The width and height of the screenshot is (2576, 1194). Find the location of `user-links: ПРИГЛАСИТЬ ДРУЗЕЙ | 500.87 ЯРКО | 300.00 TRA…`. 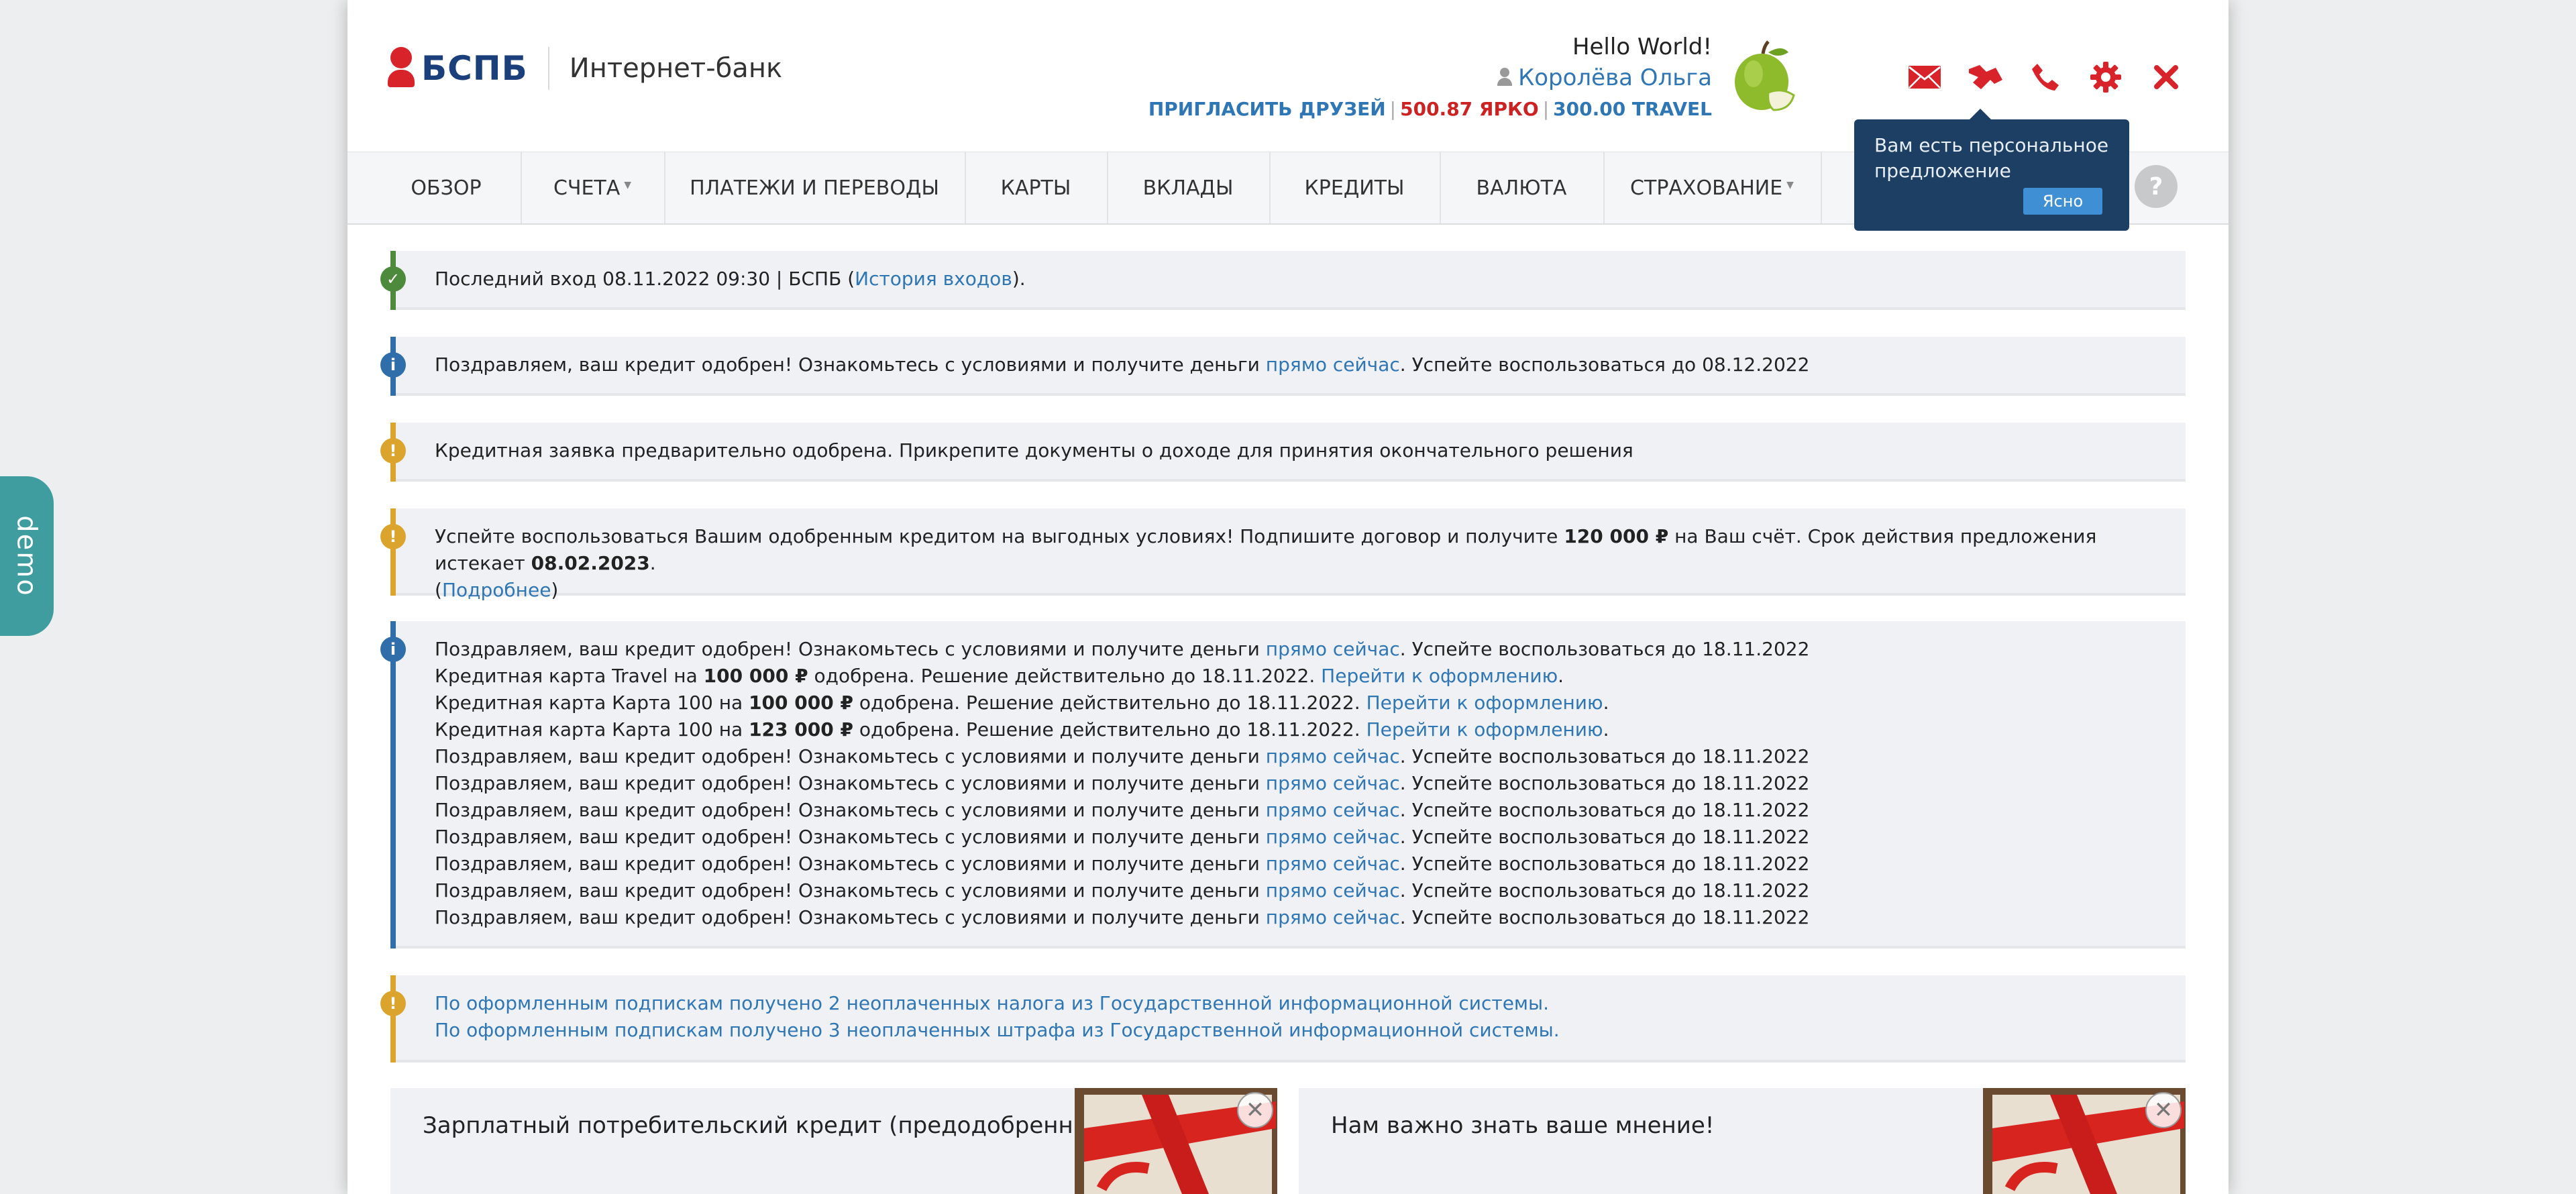

user-links: ПРИГЛАСИТЬ ДРУЗЕЙ | 500.87 ЯРКО | 300.00 TRA… is located at coordinates (1430, 109).